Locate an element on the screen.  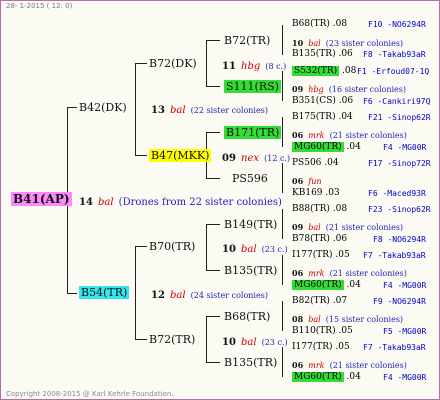
queen-b70tr: B70(TR) is located at coordinates (172, 246).